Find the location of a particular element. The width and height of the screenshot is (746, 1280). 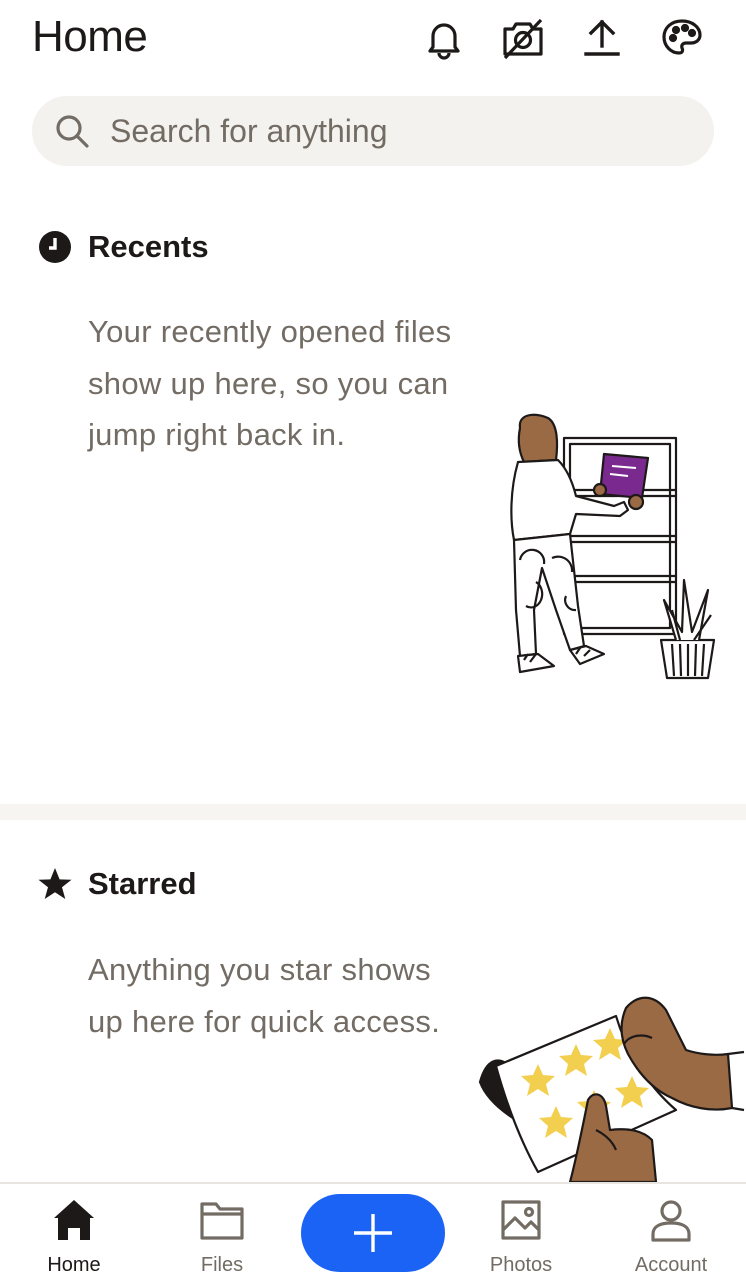

nav-account-label: Account is located at coordinates (671, 1265).